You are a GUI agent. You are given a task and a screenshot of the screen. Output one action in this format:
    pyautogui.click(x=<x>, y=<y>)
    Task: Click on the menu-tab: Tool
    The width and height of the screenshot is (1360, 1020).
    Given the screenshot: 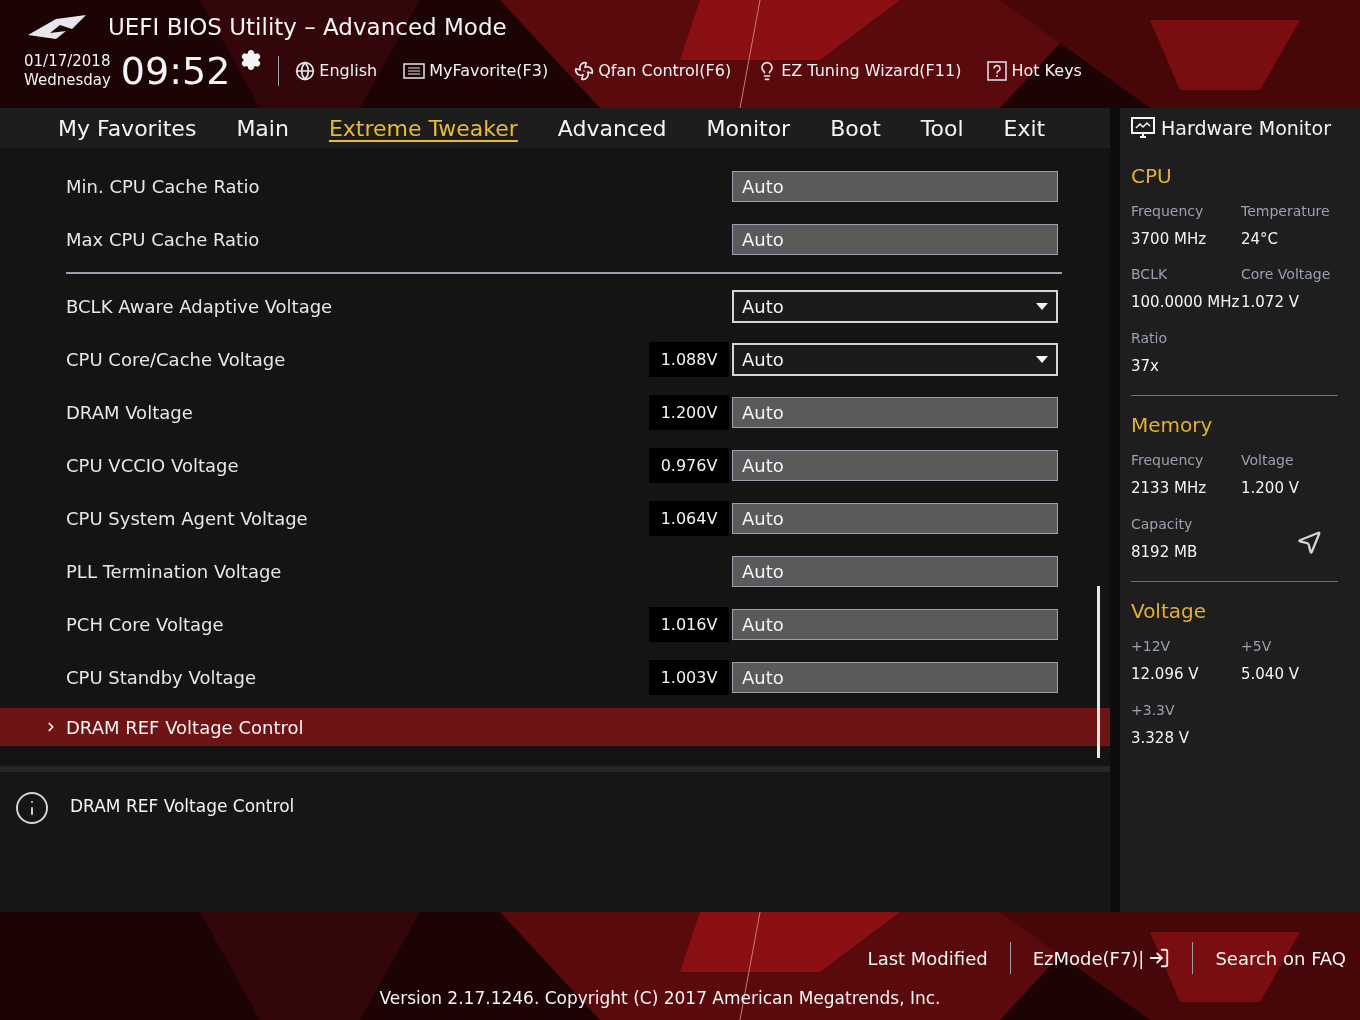 What is the action you would take?
    pyautogui.click(x=942, y=128)
    